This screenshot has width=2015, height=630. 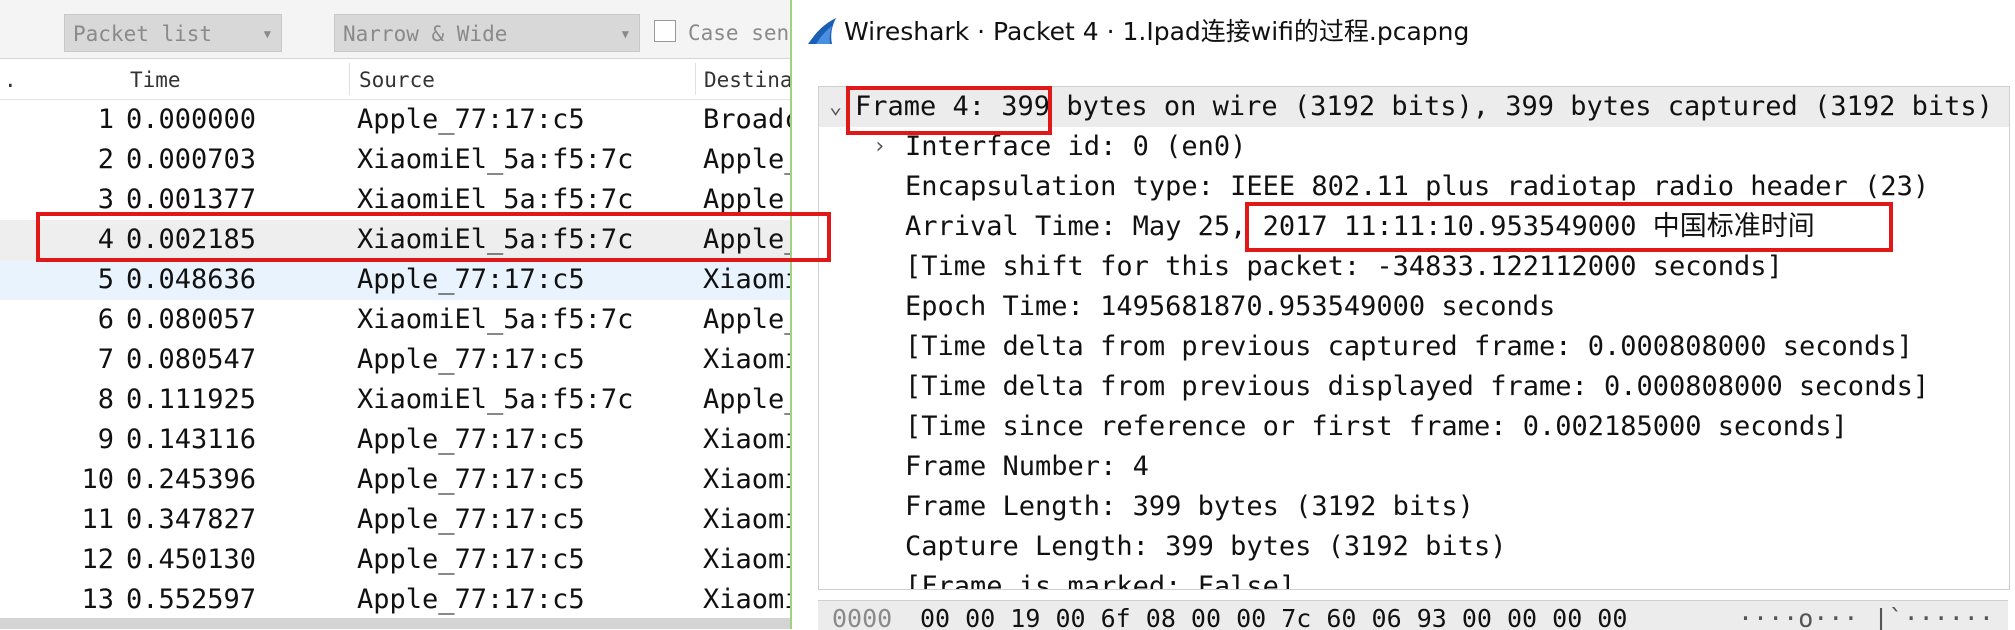 What do you see at coordinates (97, 519) in the screenshot?
I see `cell-number: 11` at bounding box center [97, 519].